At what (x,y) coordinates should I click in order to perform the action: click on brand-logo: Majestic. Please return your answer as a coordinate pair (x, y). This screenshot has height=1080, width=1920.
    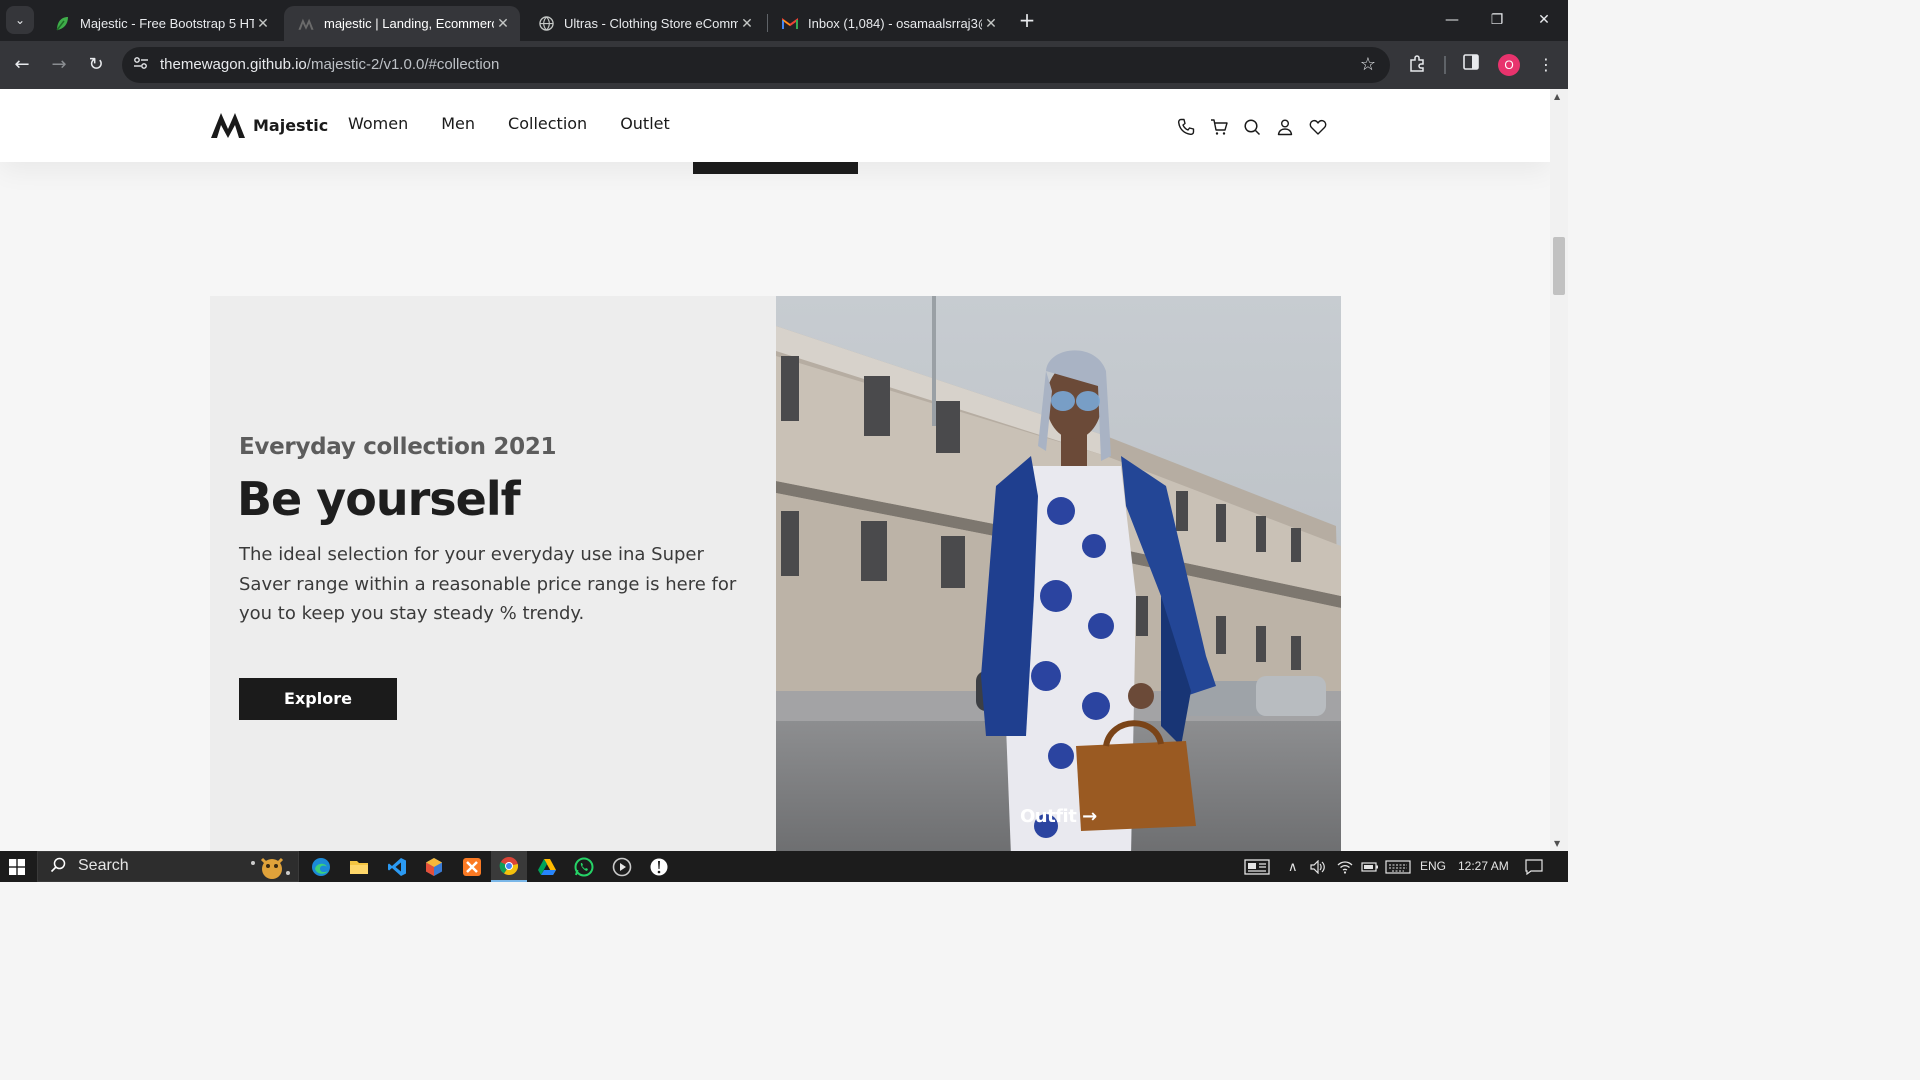
    Looking at the image, I should click on (269, 125).